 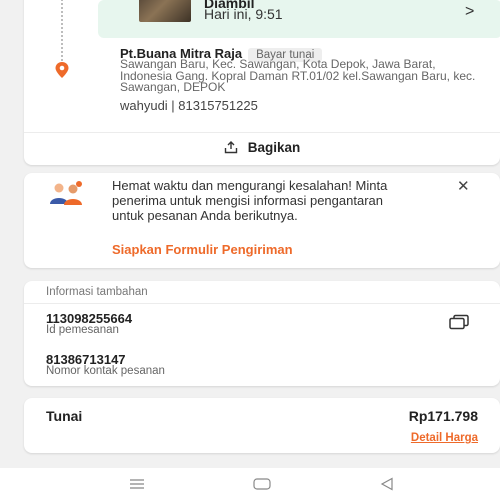 I want to click on share-button: Bagikan, so click(x=262, y=147).